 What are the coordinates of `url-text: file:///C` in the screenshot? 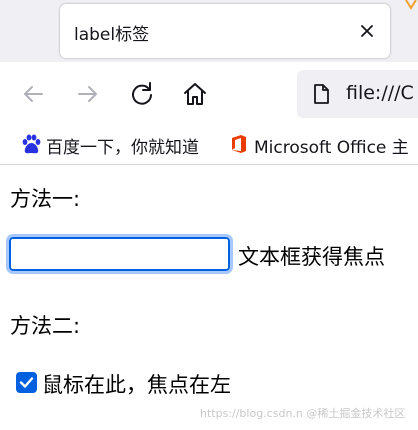 It's located at (380, 93).